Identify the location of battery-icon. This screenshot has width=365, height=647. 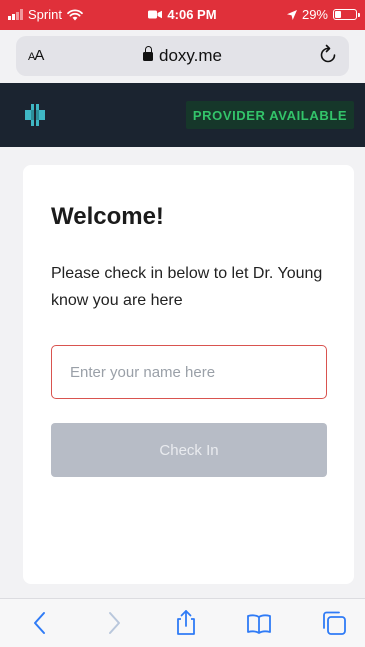
(346, 14).